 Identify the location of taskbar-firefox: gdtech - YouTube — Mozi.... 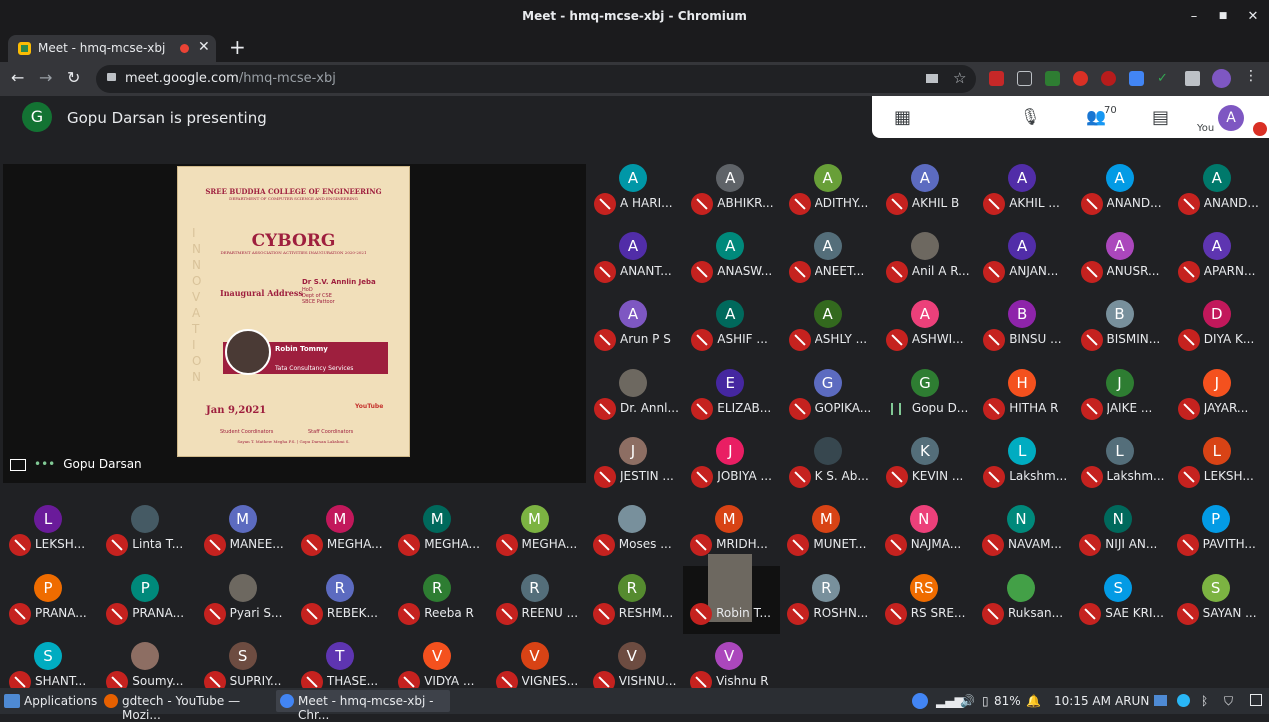
(186, 706).